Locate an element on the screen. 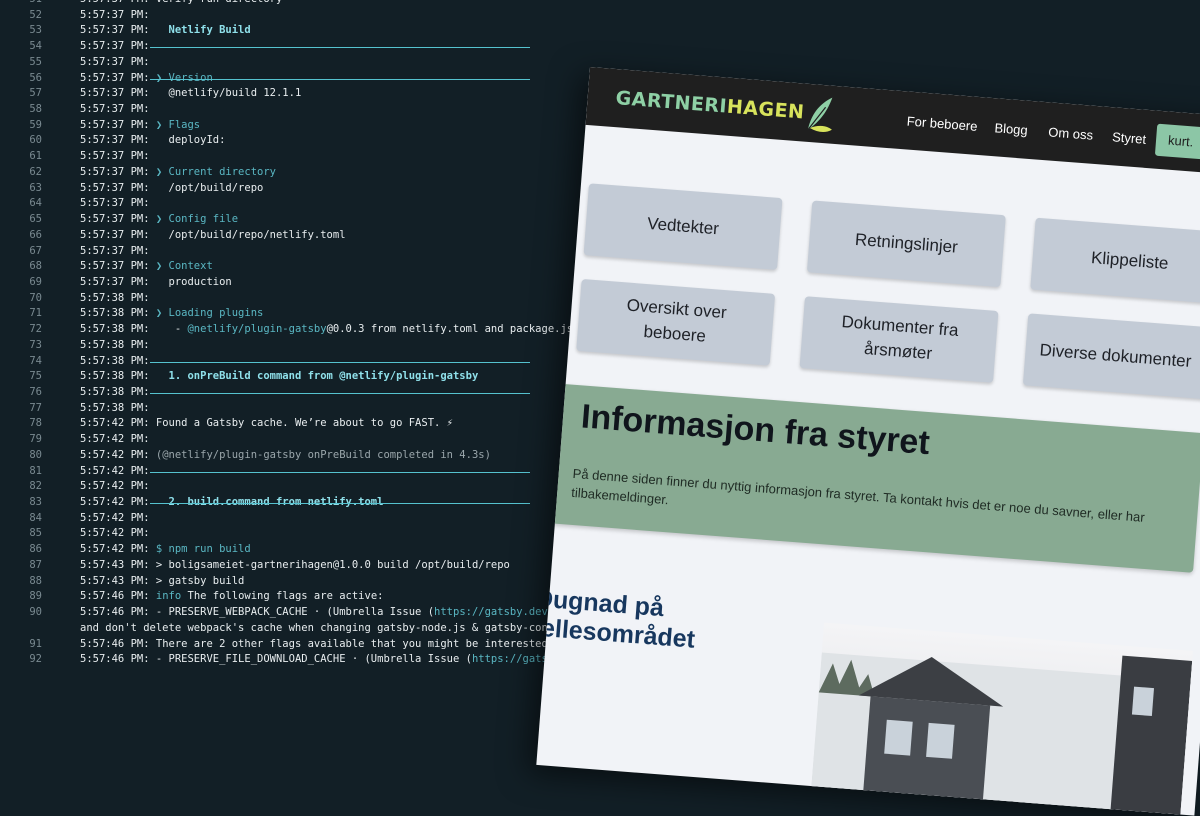  line-number: 58 is located at coordinates (35, 109).